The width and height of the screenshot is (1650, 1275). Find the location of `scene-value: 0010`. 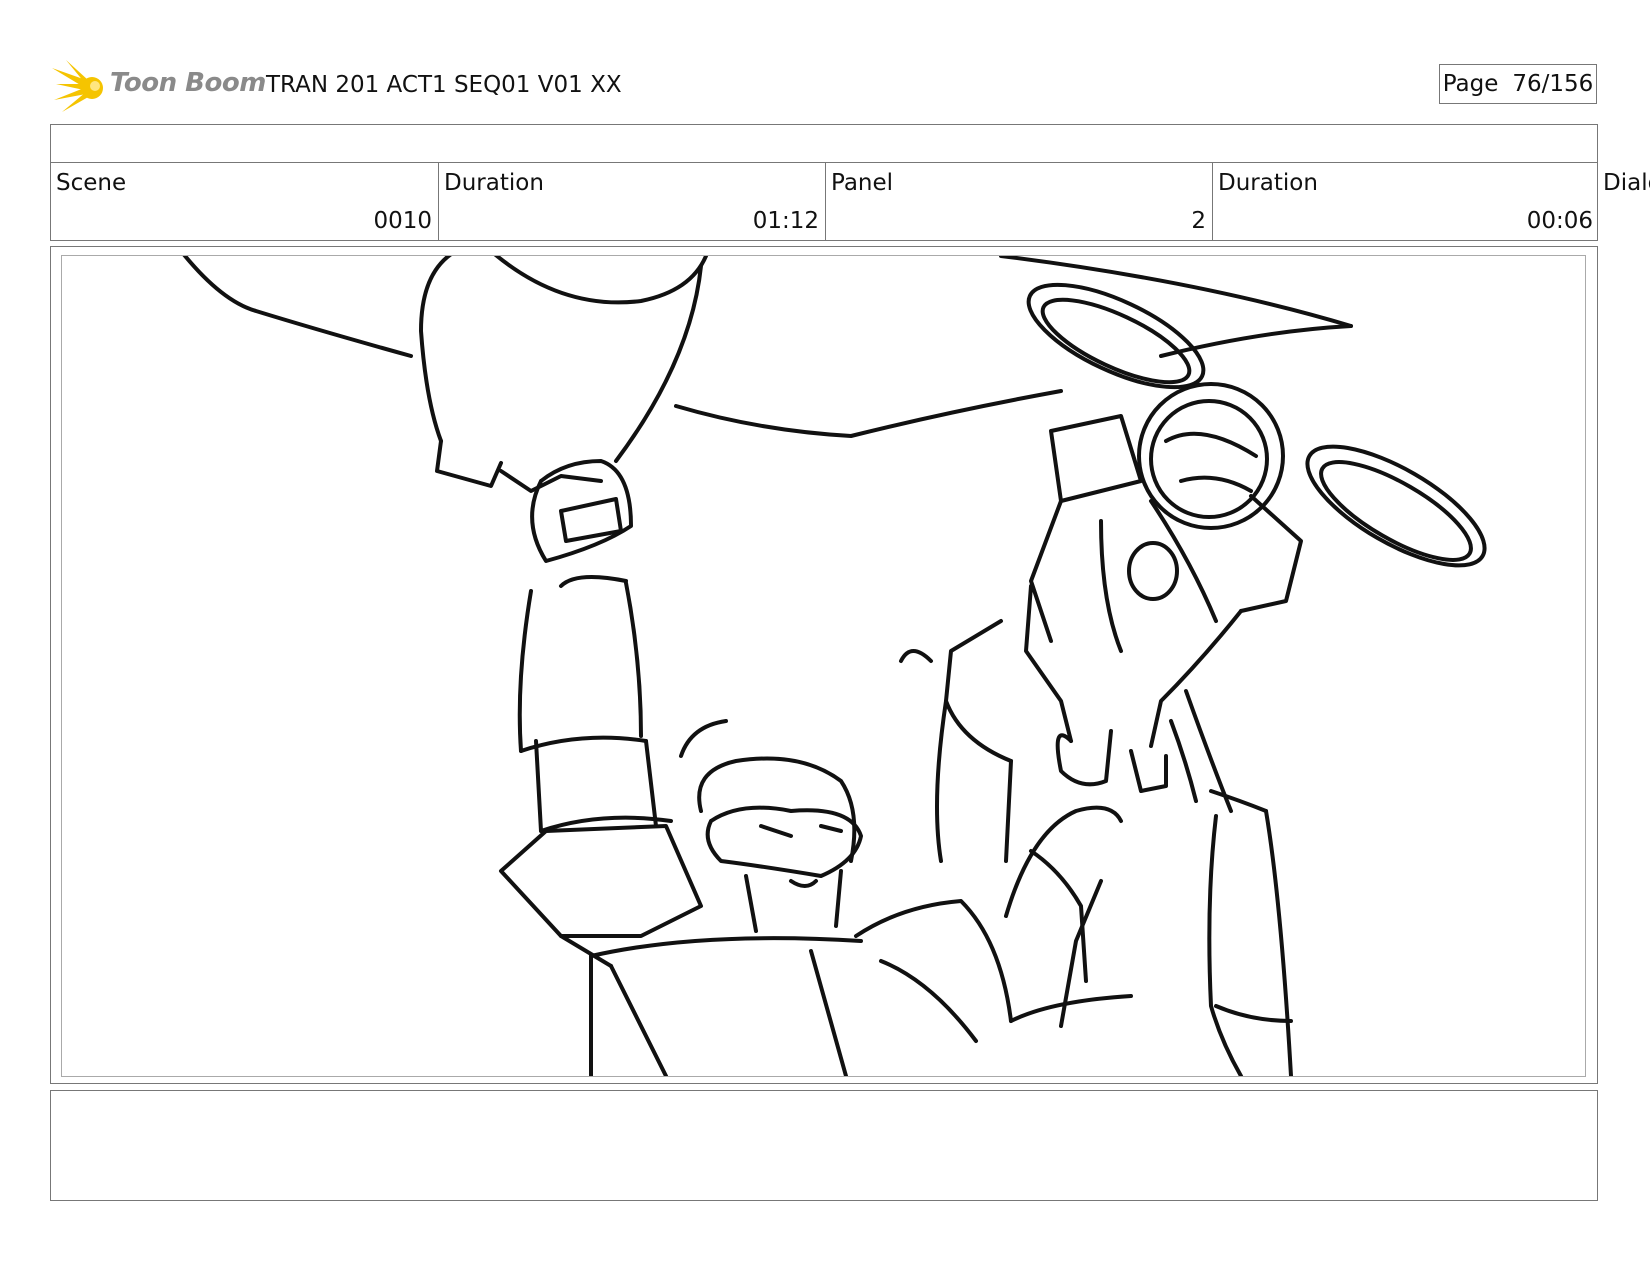

scene-value: 0010 is located at coordinates (402, 221).